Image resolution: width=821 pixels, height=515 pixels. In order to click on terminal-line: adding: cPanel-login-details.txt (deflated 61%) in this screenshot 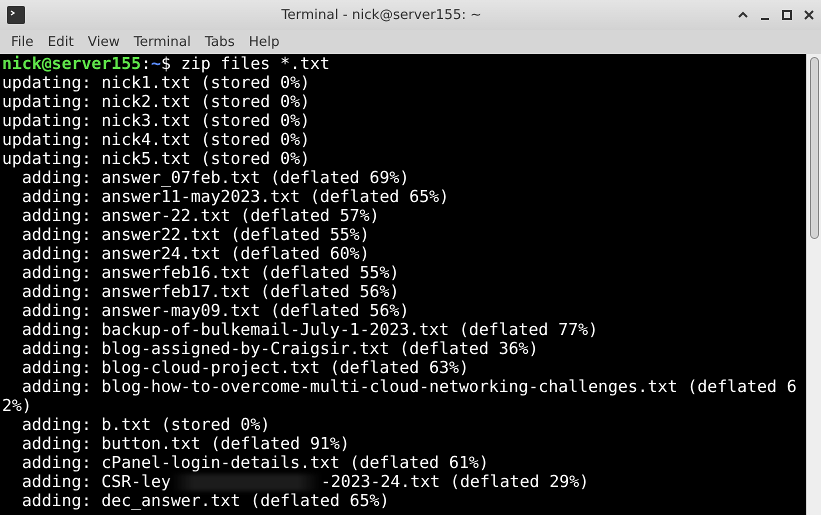, I will do `click(254, 462)`.